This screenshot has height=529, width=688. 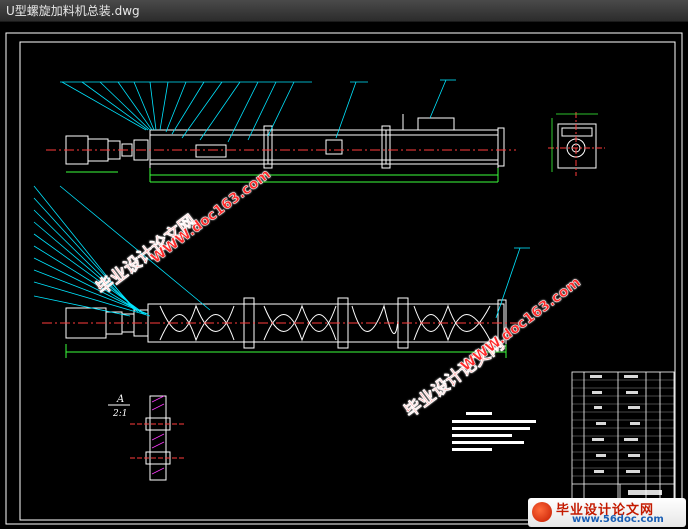 What do you see at coordinates (258, 111) in the screenshot?
I see `leaders-top` at bounding box center [258, 111].